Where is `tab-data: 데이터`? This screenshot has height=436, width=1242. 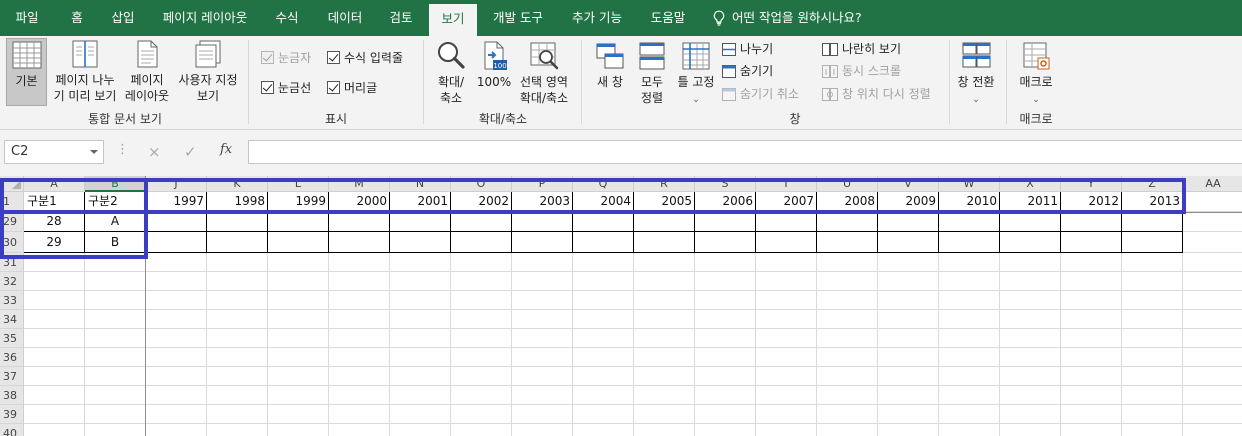
tab-data: 데이터 is located at coordinates (345, 18).